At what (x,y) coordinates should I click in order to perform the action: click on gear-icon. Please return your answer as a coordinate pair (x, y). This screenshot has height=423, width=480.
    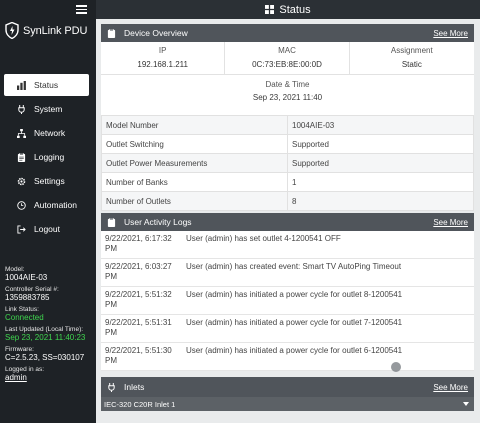
    Looking at the image, I should click on (21, 181).